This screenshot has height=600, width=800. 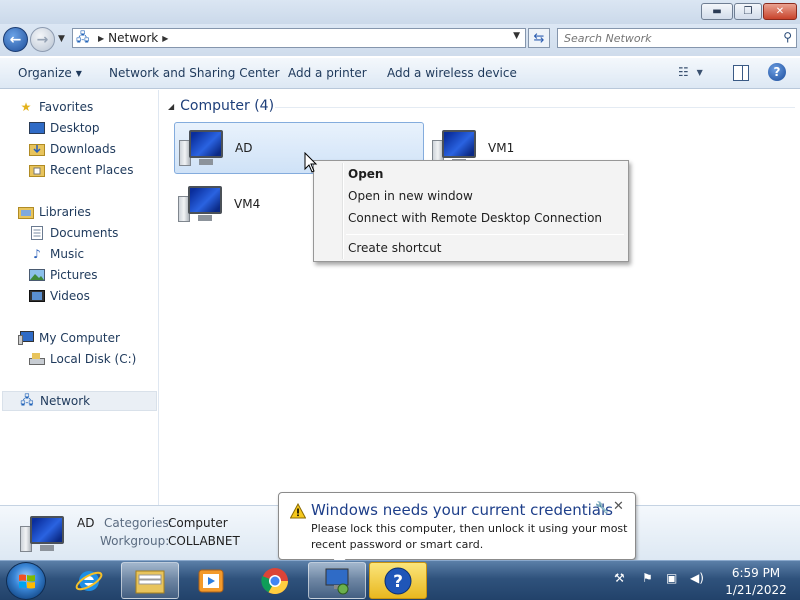 What do you see at coordinates (535, 107) in the screenshot?
I see `group-divider` at bounding box center [535, 107].